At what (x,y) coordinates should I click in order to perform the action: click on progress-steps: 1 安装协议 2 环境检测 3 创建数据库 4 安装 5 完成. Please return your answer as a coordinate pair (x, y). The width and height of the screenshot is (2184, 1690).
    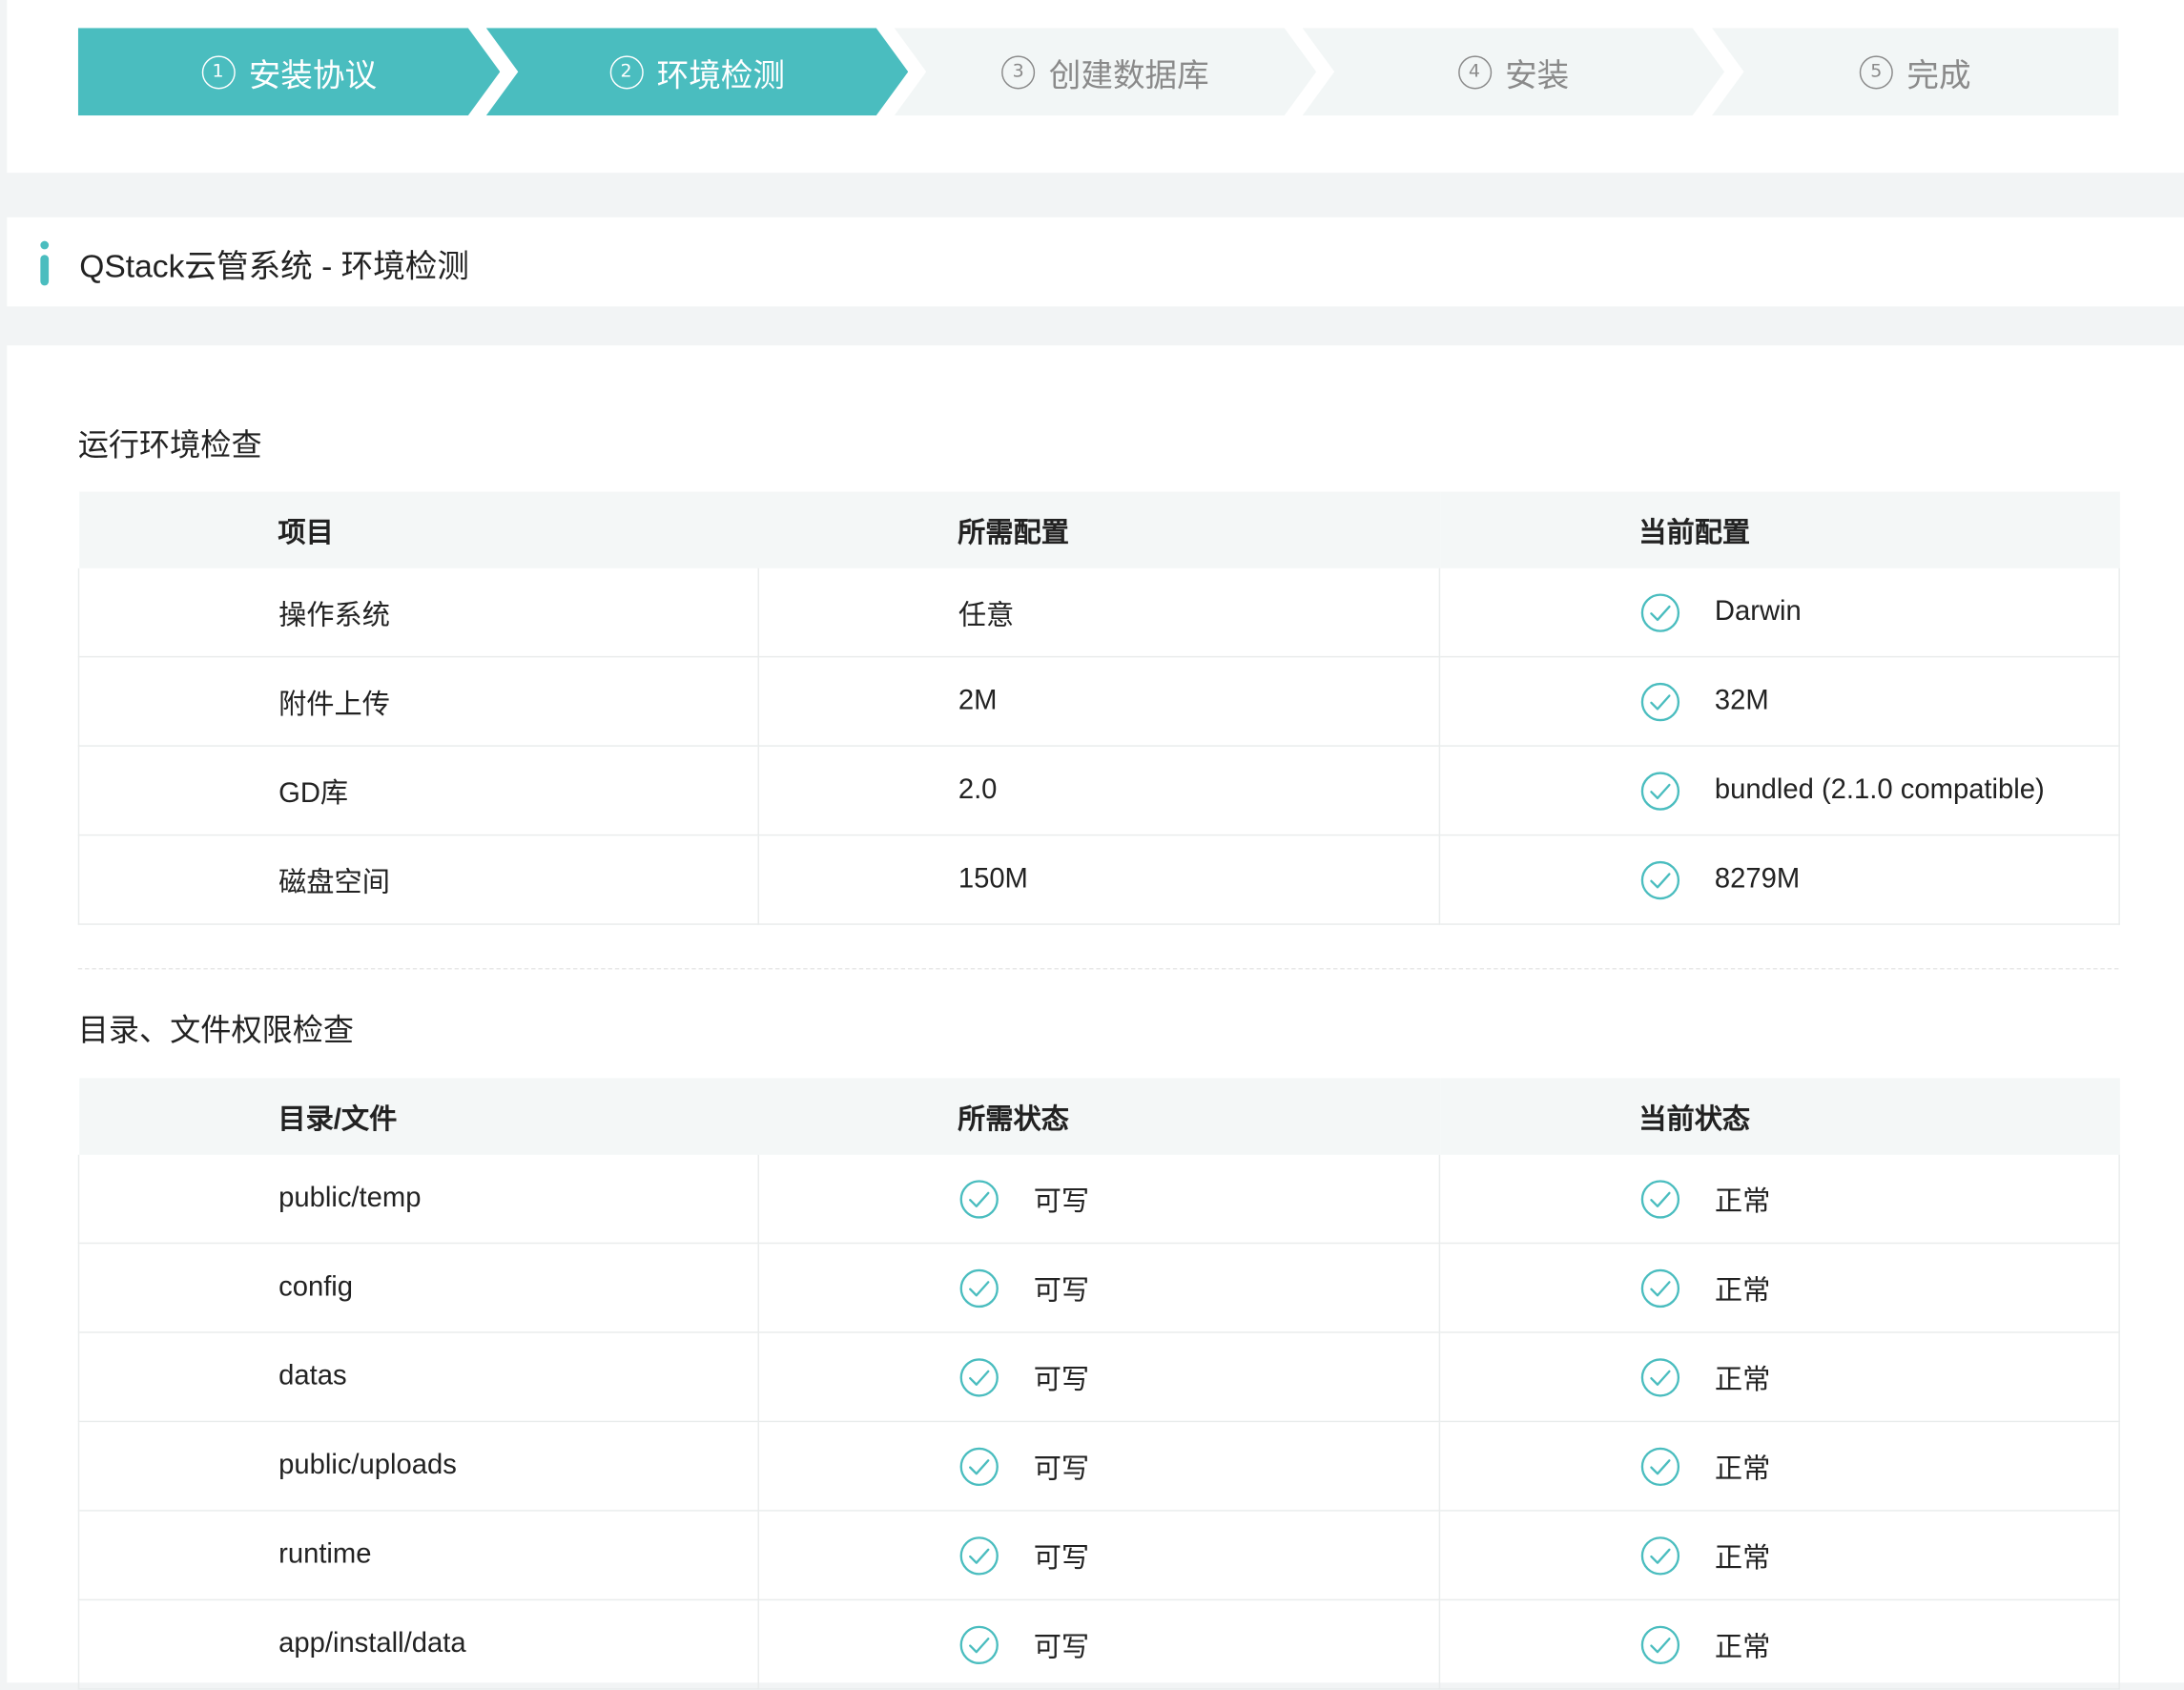
    Looking at the image, I should click on (1098, 72).